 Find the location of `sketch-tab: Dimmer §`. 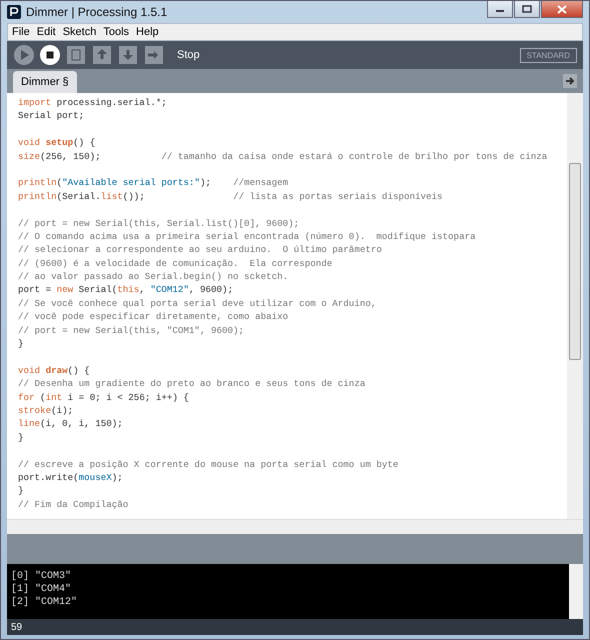

sketch-tab: Dimmer § is located at coordinates (45, 82).